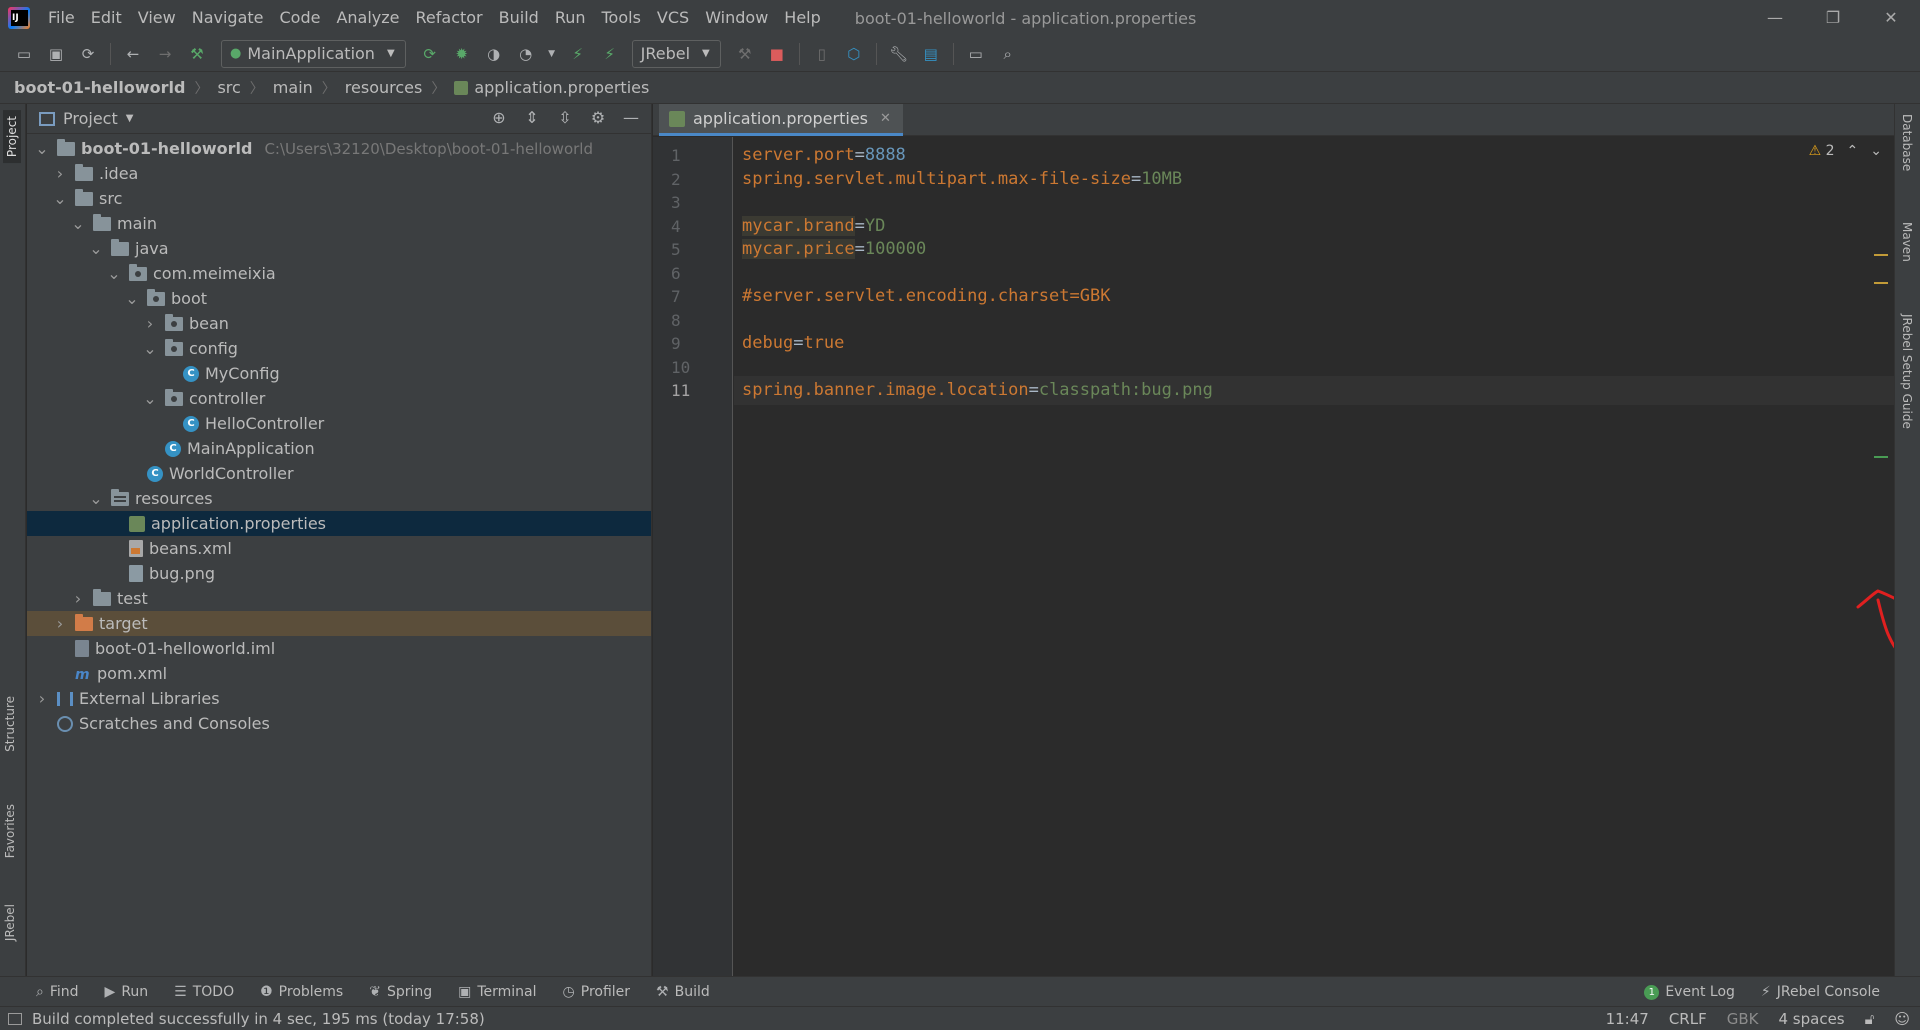 The width and height of the screenshot is (1920, 1030). What do you see at coordinates (197, 54) in the screenshot?
I see `build-hammer-icon: ⚒` at bounding box center [197, 54].